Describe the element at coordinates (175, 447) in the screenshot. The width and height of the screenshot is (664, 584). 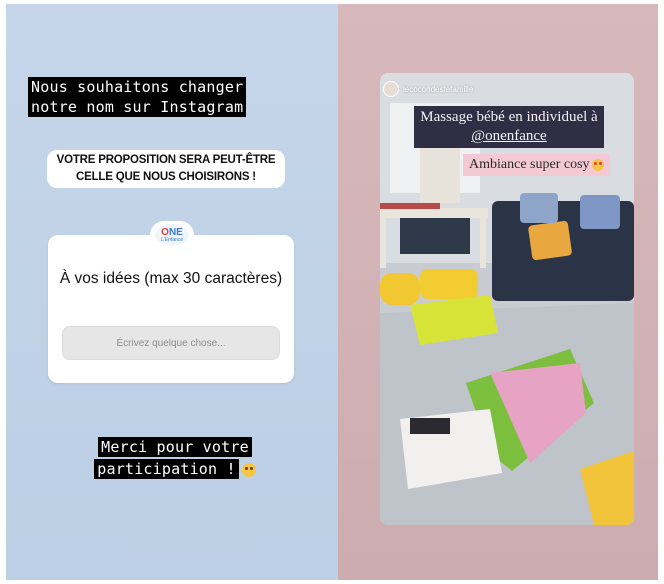
I see `thanks-line: Merci pour votre` at that location.